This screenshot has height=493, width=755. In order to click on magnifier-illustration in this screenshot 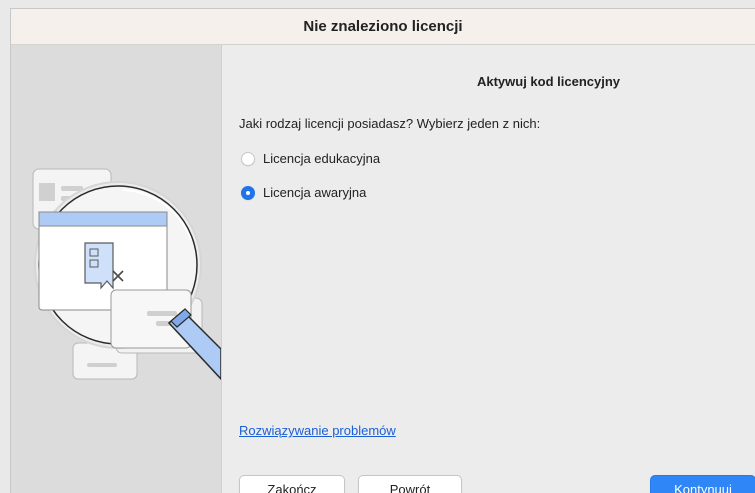, I will do `click(126, 274)`.